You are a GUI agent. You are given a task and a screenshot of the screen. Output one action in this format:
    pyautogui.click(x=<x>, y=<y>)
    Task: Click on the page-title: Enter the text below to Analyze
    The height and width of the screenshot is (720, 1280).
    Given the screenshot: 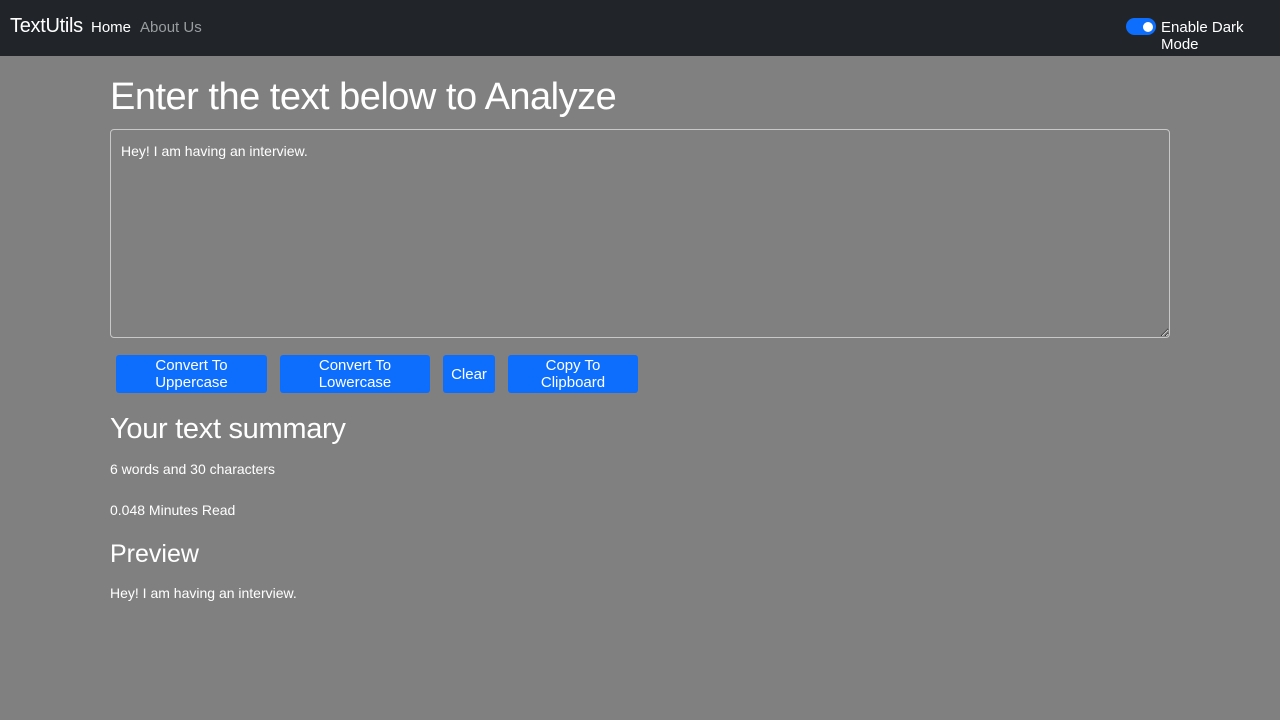 What is the action you would take?
    pyautogui.click(x=363, y=97)
    